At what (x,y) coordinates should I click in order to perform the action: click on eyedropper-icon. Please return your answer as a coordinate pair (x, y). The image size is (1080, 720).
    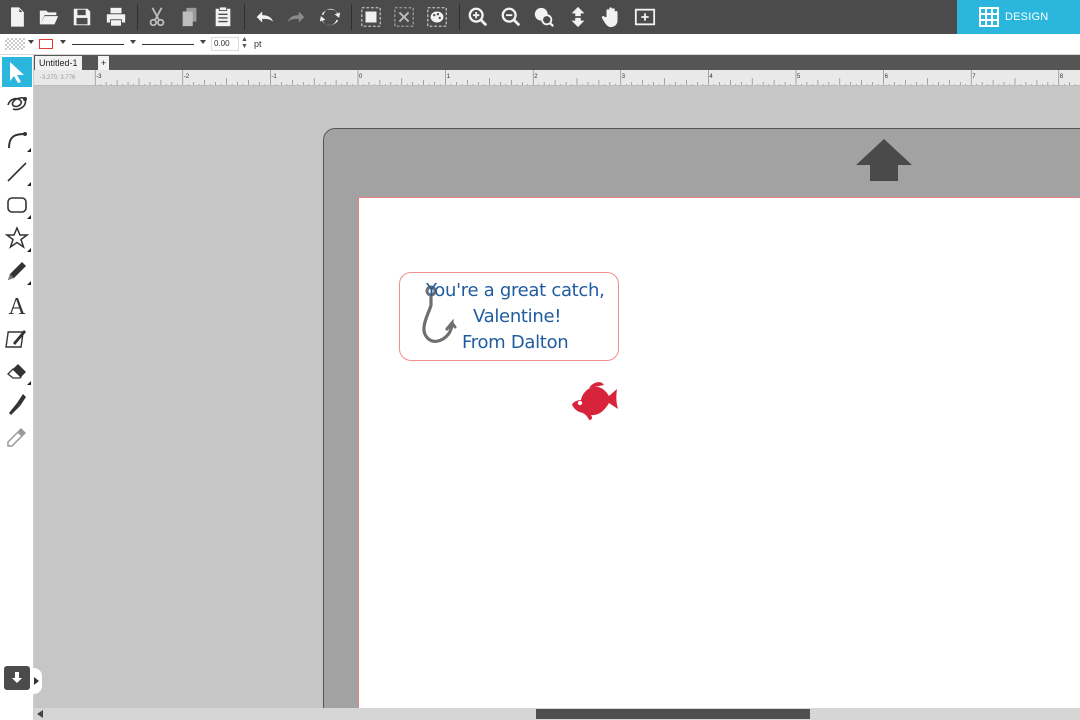
    Looking at the image, I should click on (16, 437).